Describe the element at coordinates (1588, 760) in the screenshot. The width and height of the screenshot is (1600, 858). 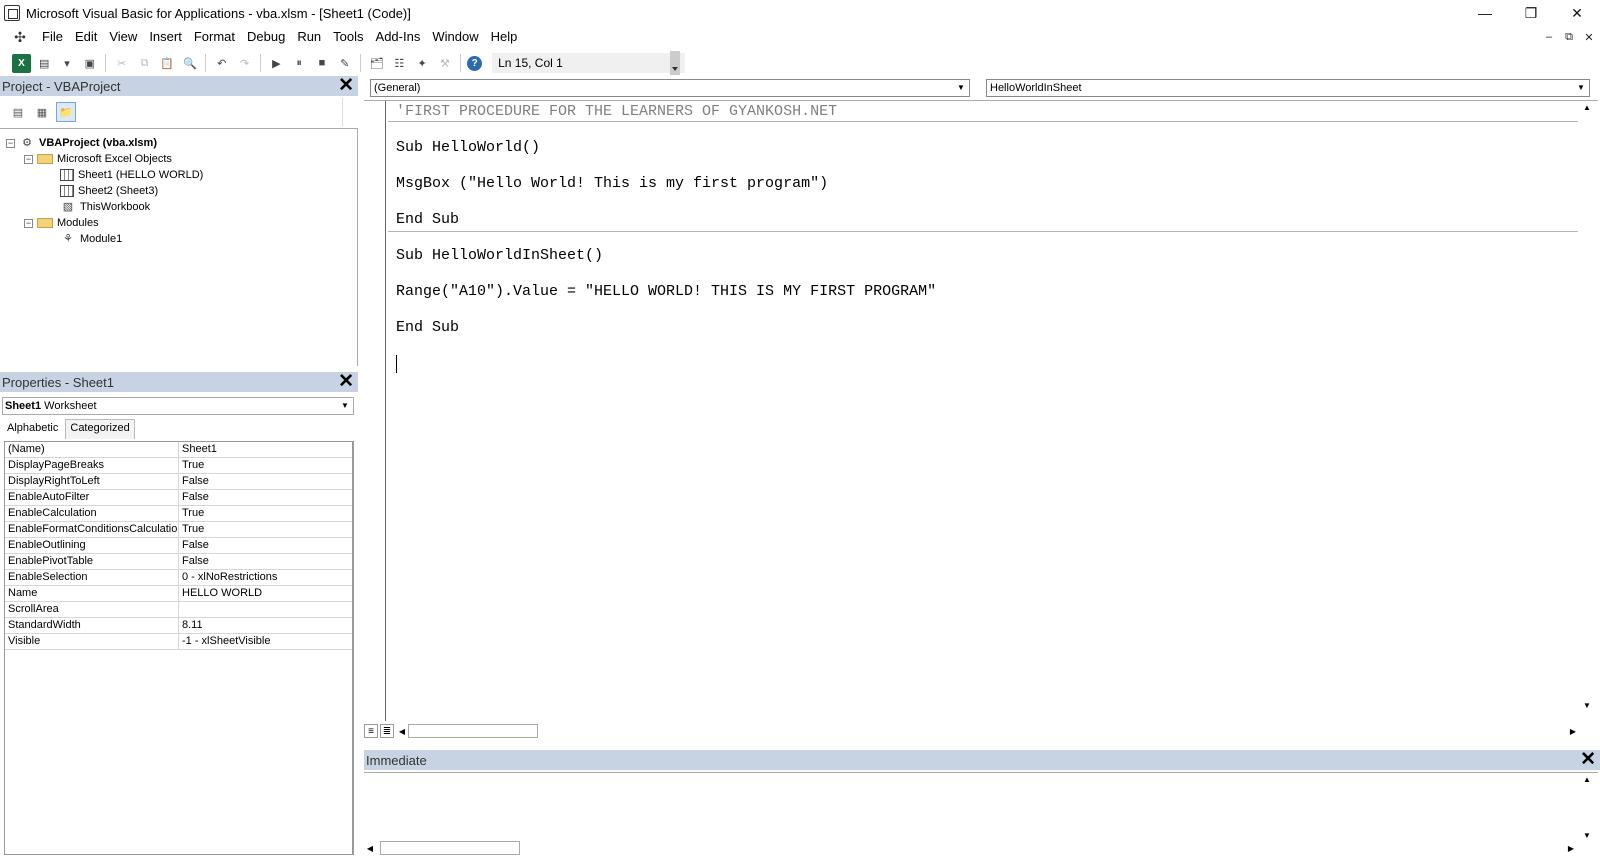
I see `immediate-pane-close-icon: ✕` at that location.